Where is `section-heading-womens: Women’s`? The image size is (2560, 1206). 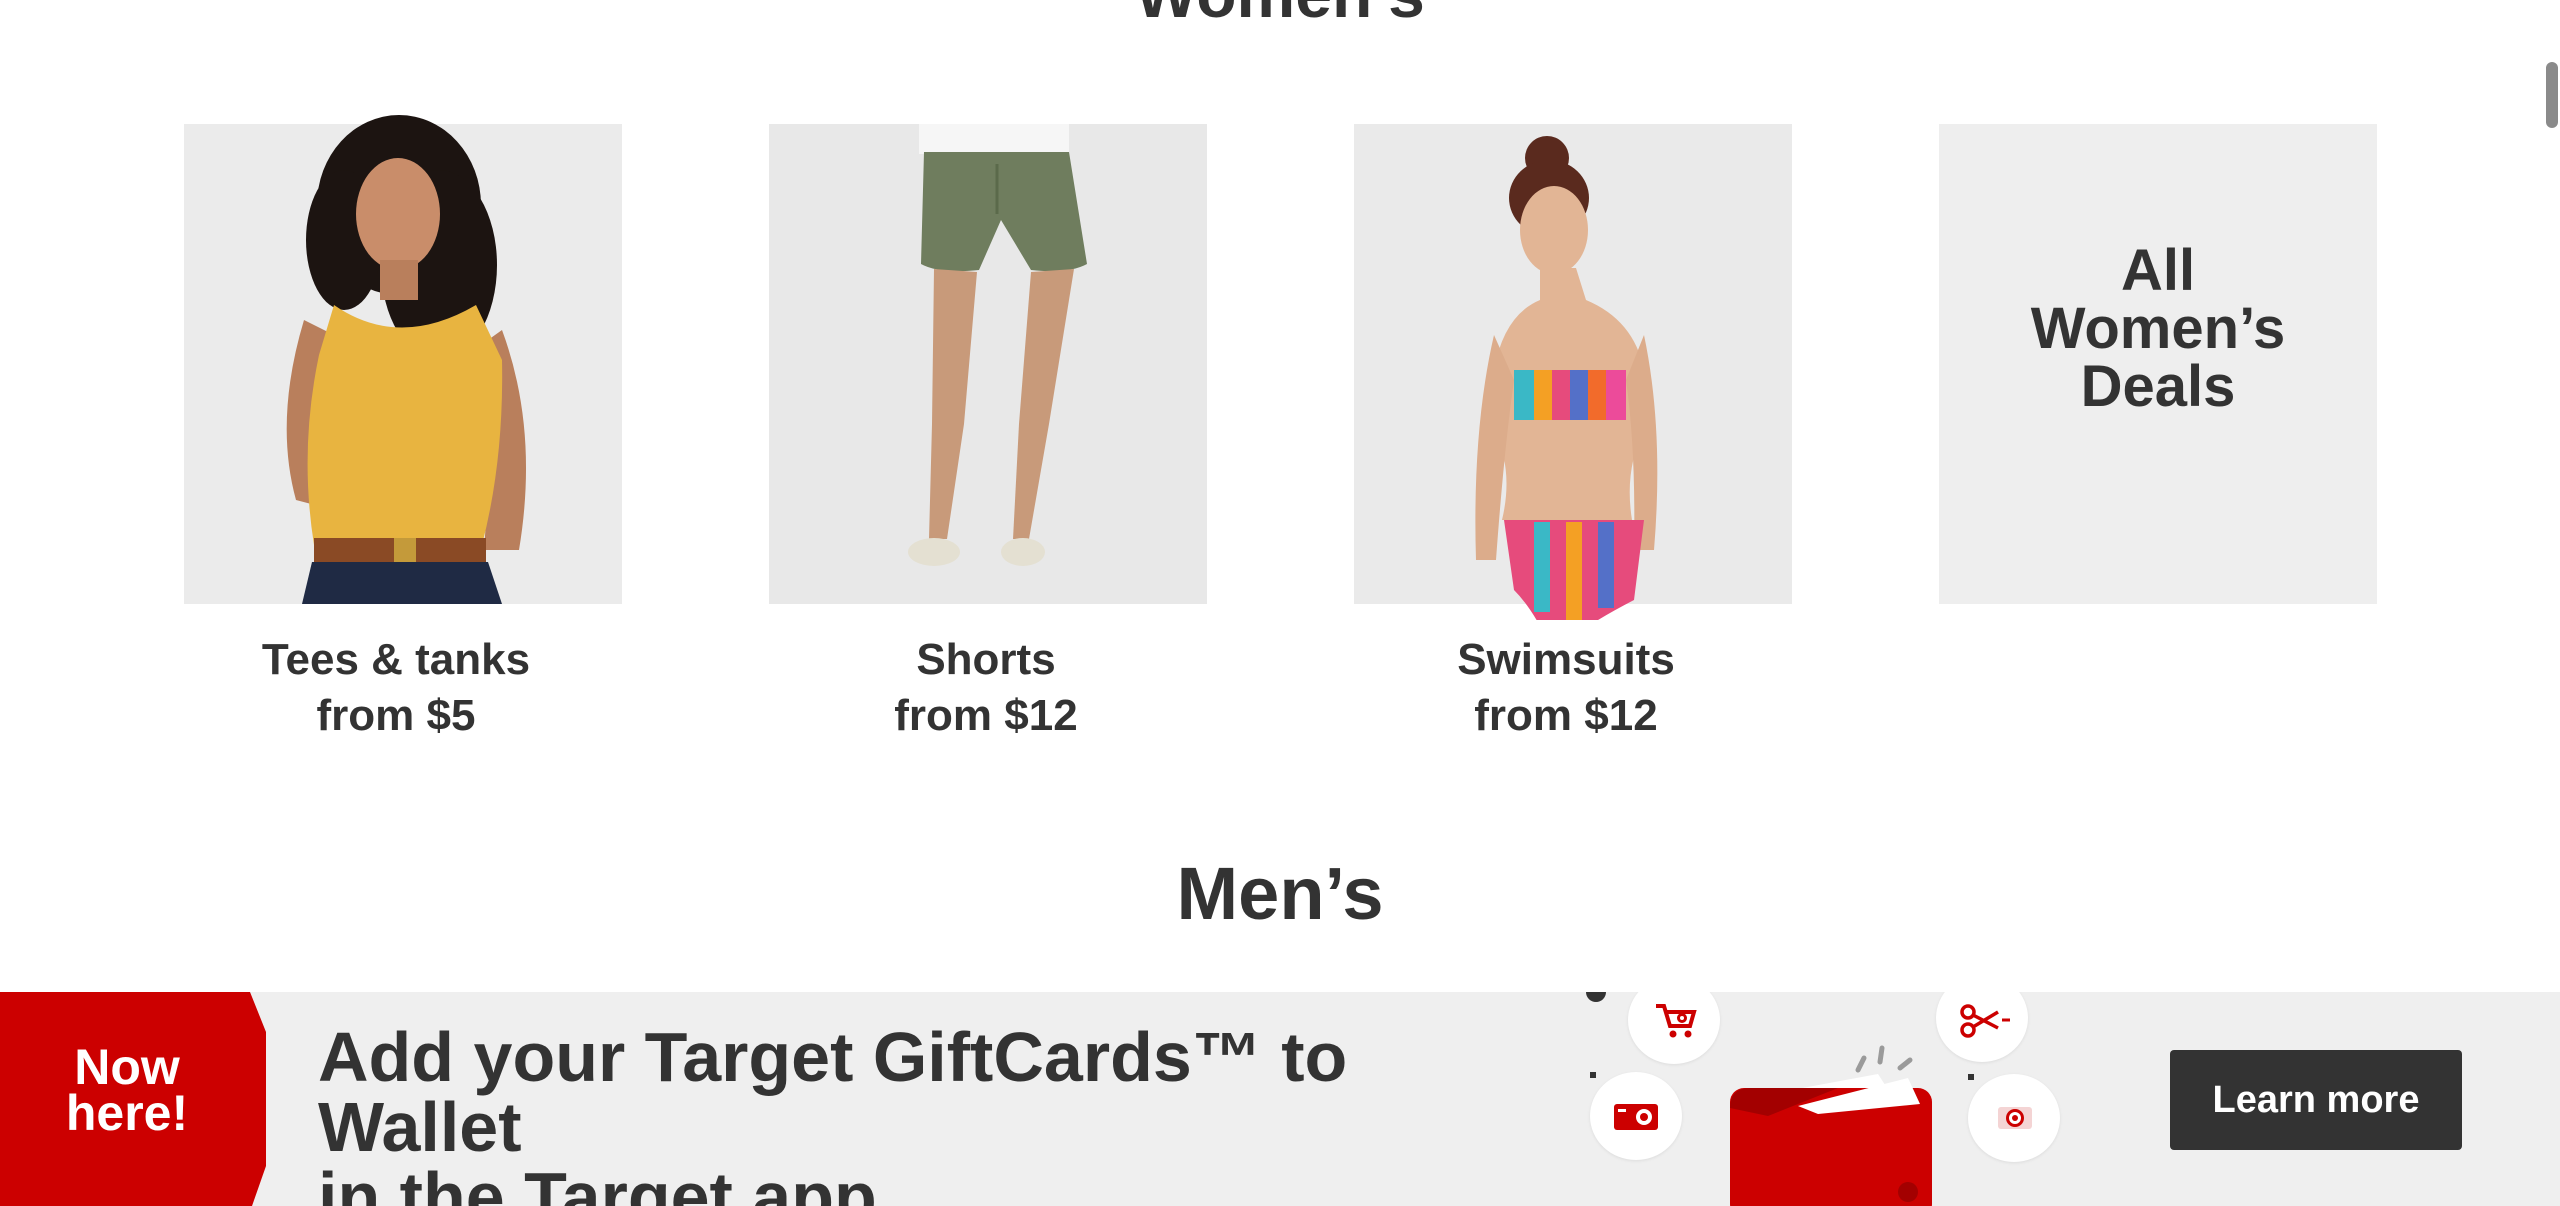 section-heading-womens: Women’s is located at coordinates (1280, 17).